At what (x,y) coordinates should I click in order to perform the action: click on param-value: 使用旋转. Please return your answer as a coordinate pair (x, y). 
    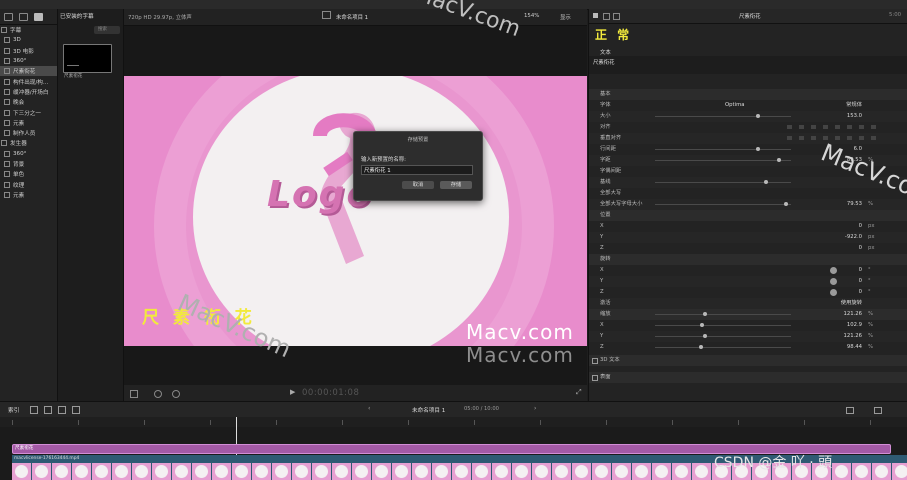
    Looking at the image, I should click on (851, 303).